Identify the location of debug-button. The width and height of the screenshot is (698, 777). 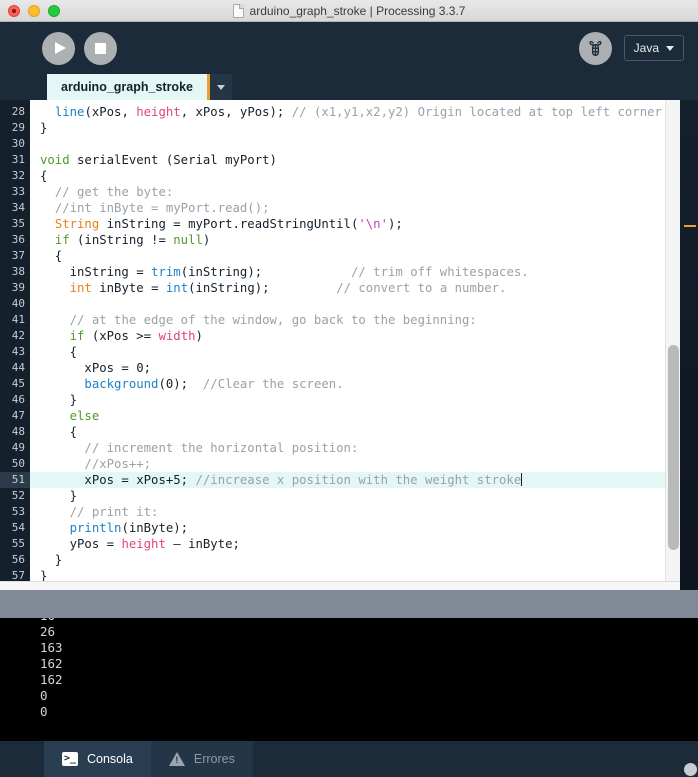
(595, 48).